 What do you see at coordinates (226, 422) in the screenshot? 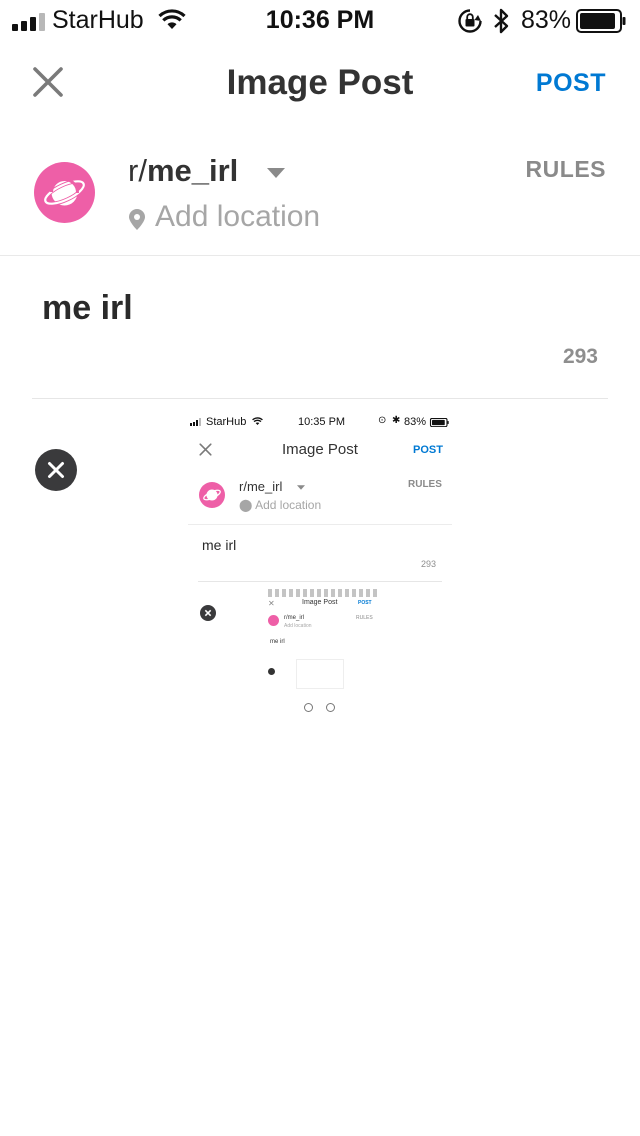
I see `thumb-carrier: StarHub` at bounding box center [226, 422].